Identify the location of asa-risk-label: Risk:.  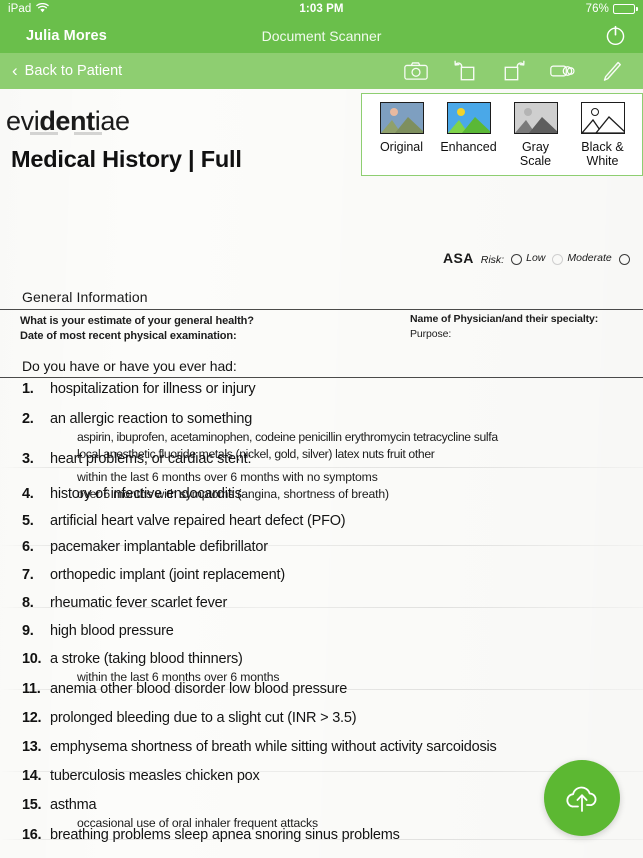
(492, 260).